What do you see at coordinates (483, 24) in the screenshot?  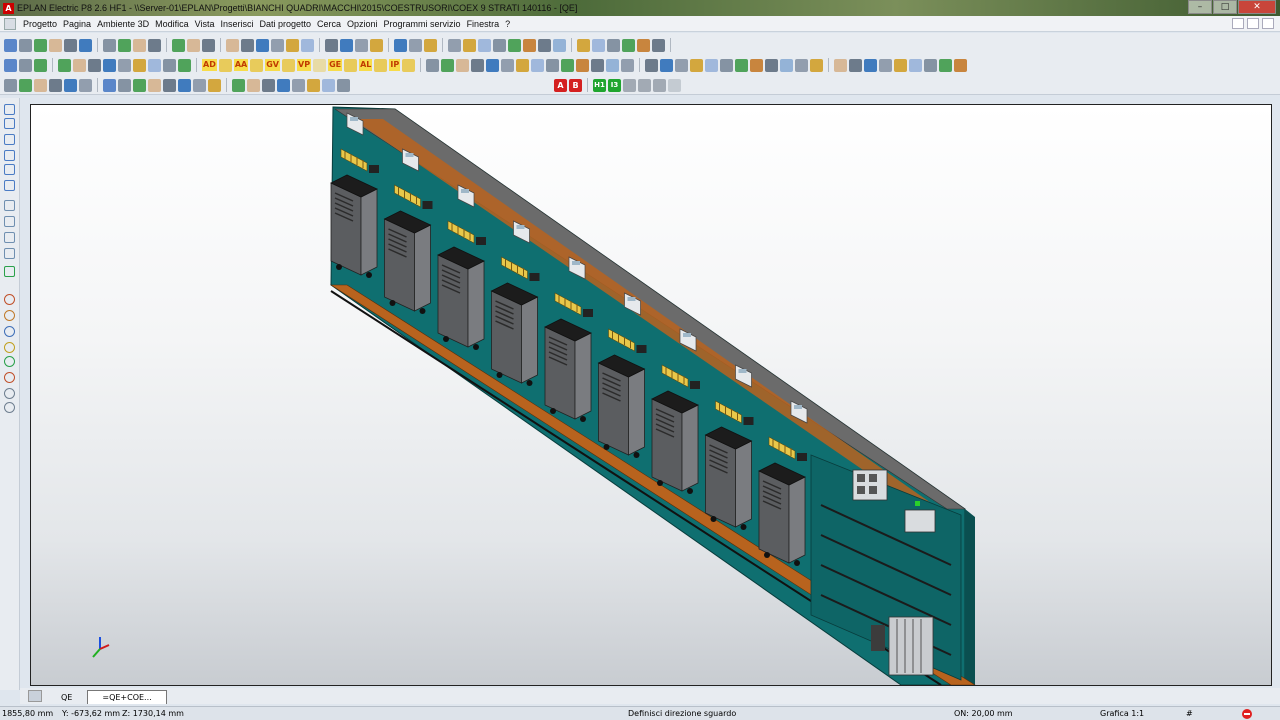 I see `menu-finestra: Finestra` at bounding box center [483, 24].